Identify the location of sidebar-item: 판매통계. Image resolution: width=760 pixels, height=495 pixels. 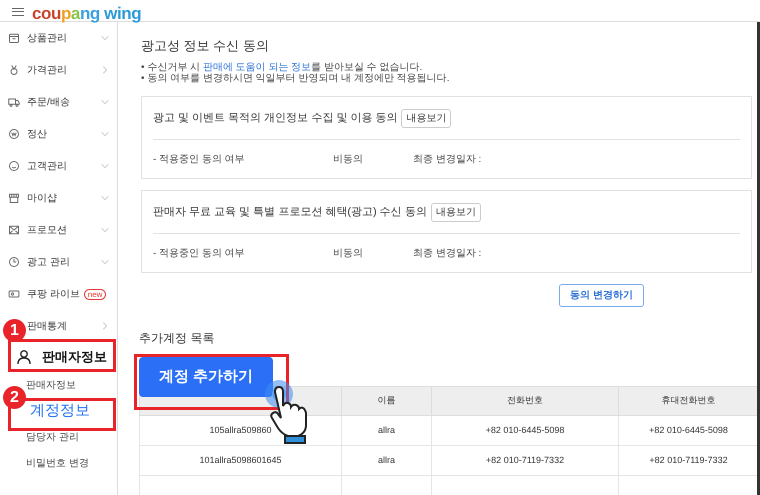
(47, 326).